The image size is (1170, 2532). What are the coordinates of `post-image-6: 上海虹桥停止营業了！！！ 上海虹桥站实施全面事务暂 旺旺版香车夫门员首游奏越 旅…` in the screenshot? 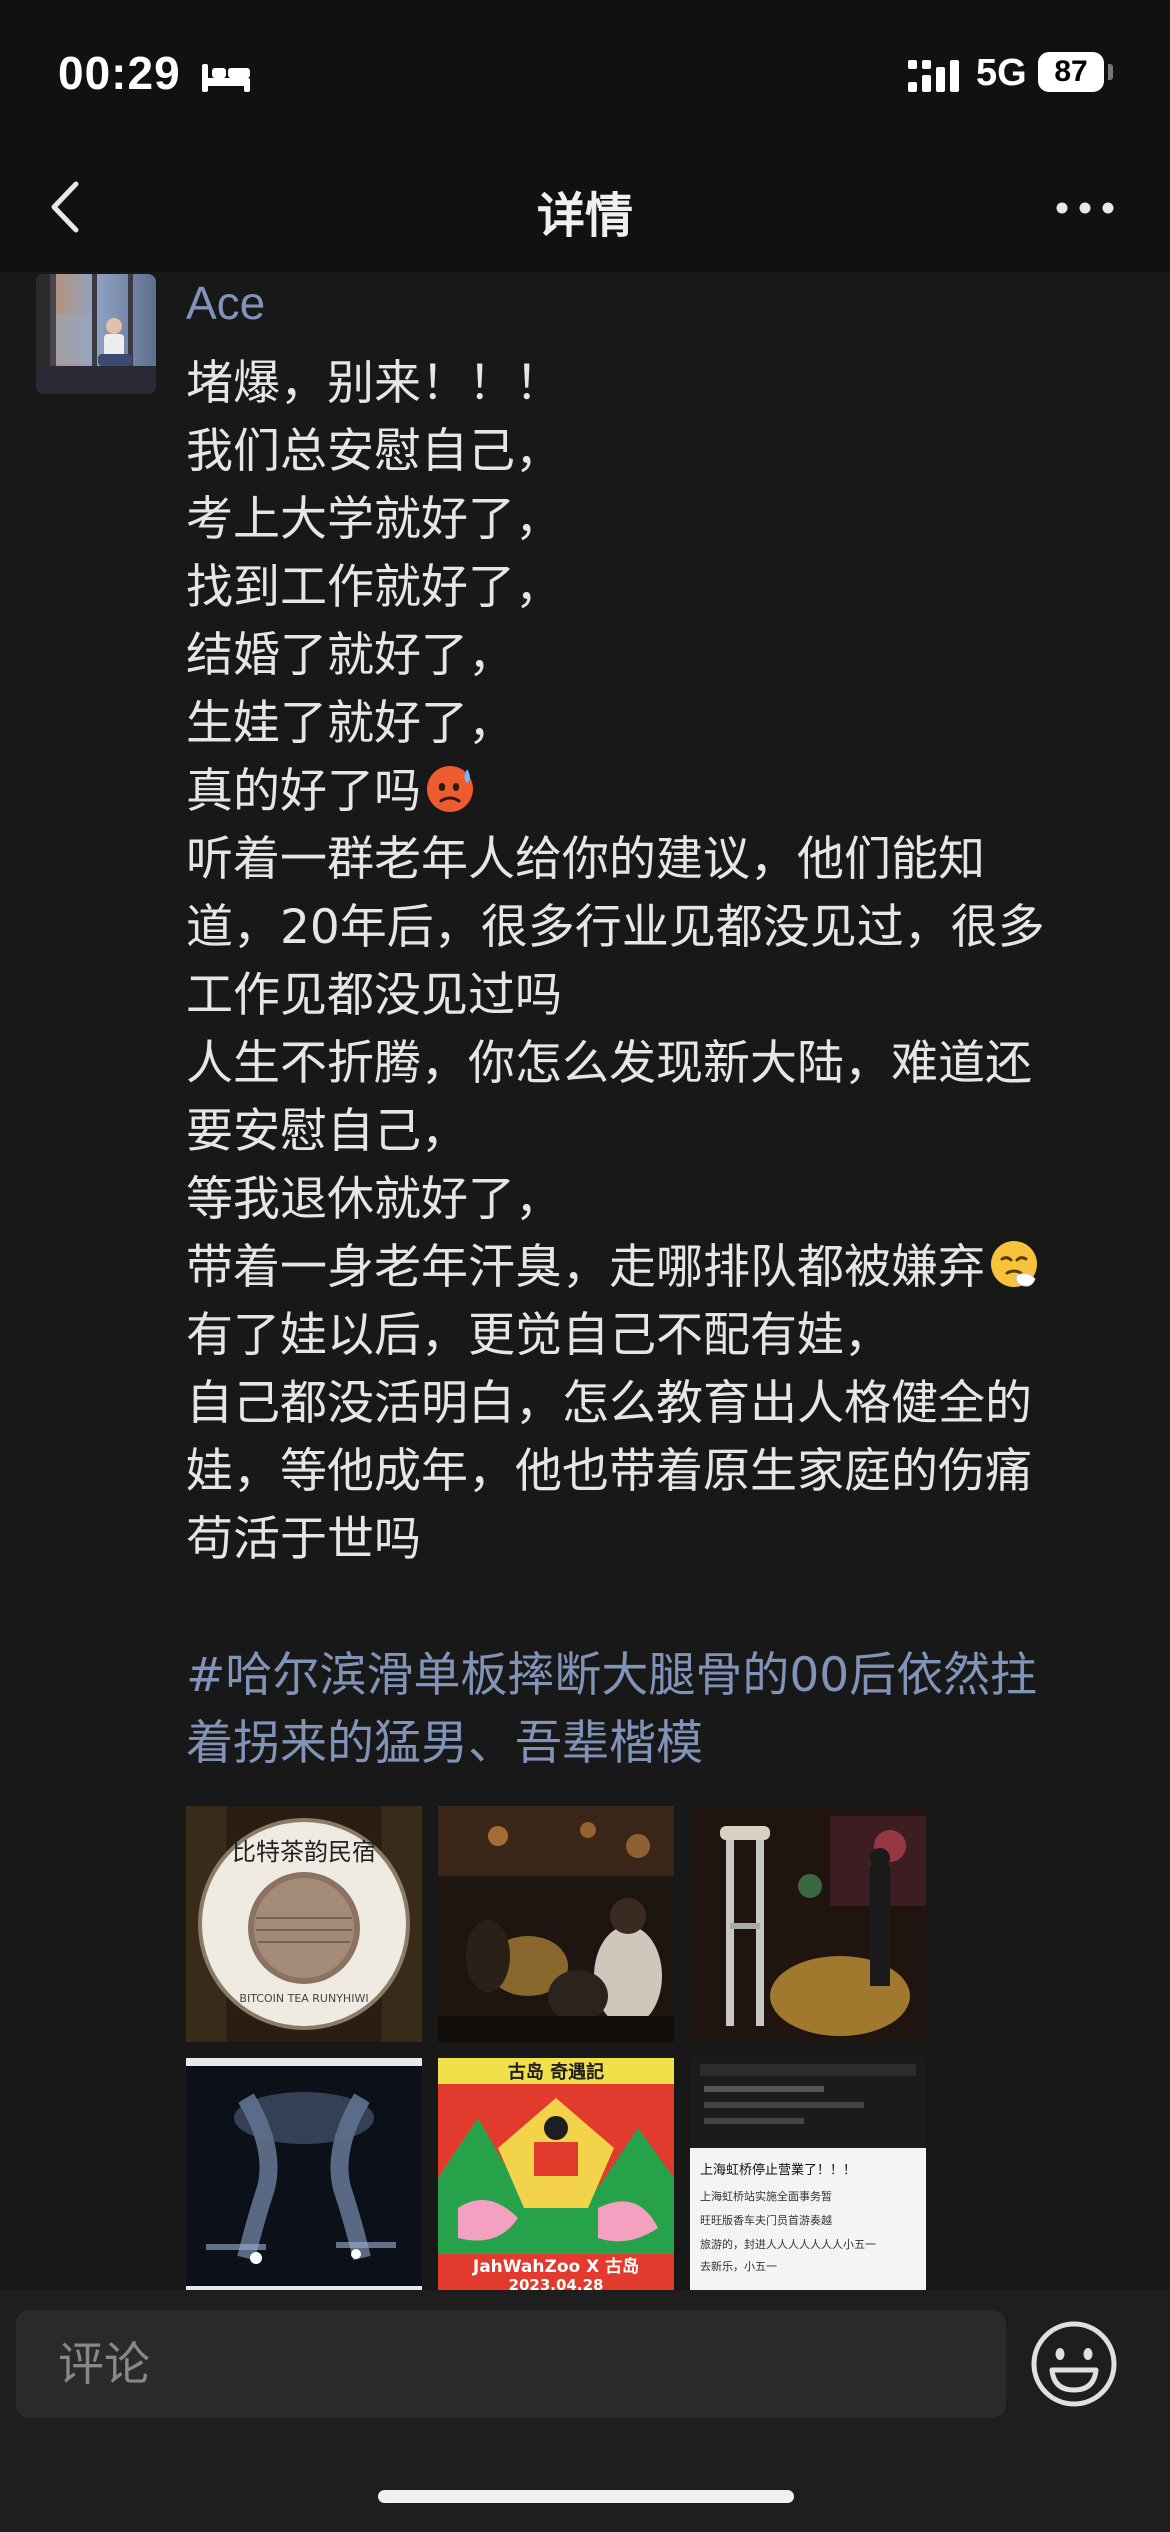 It's located at (808, 2176).